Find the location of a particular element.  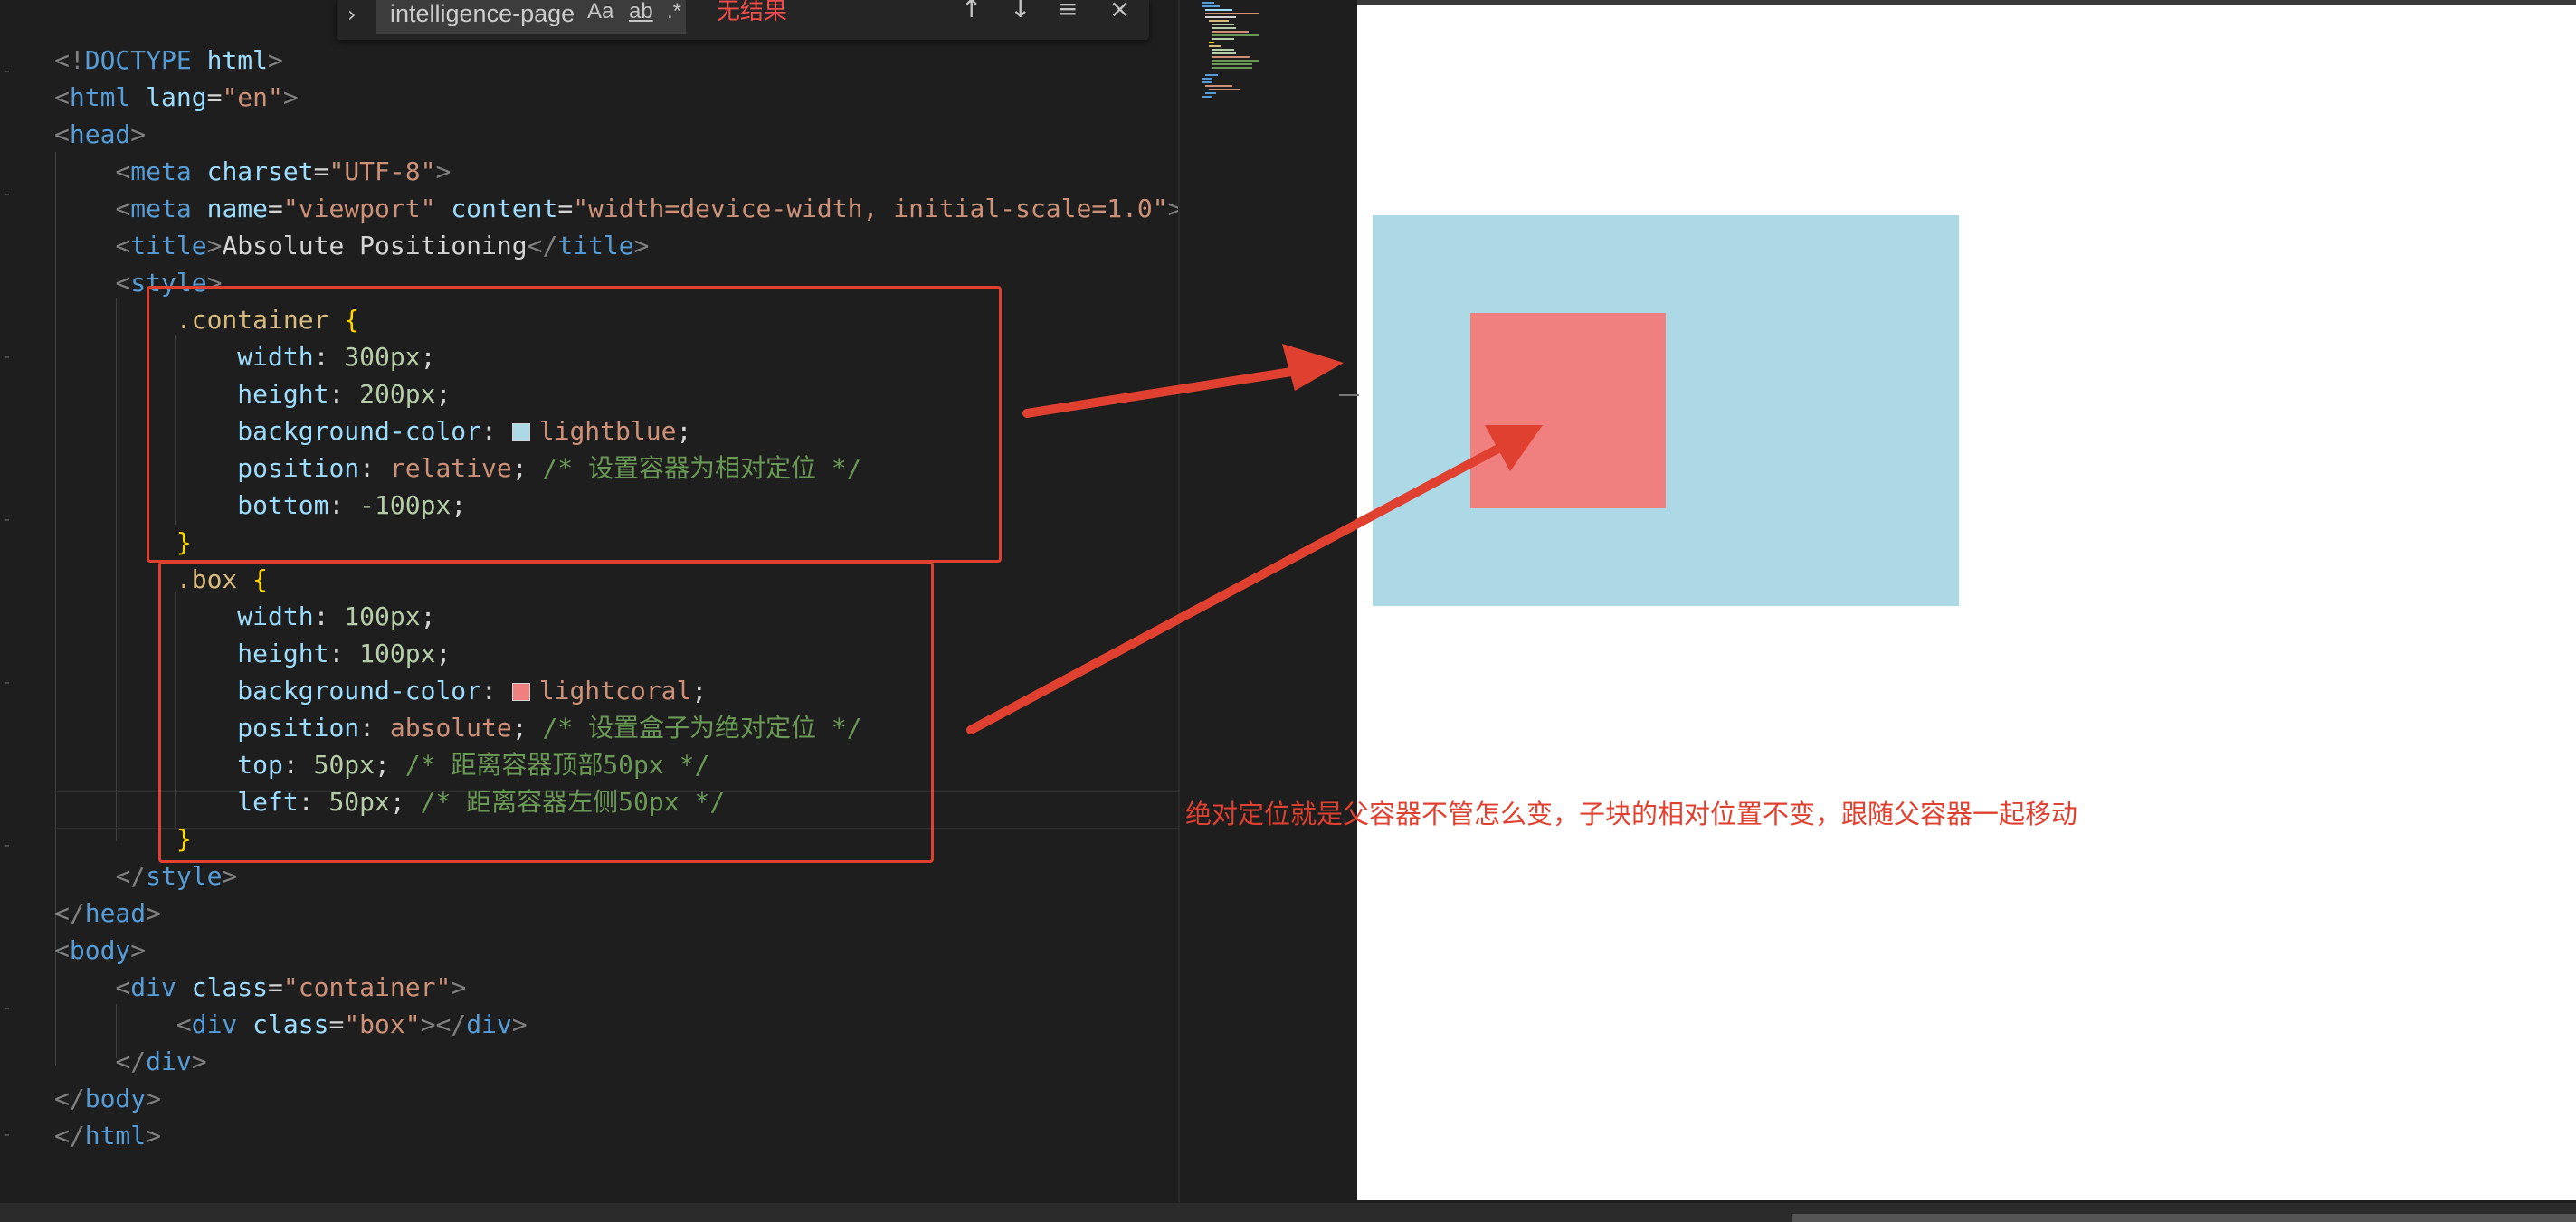

status-bar is located at coordinates (1288, 1212).